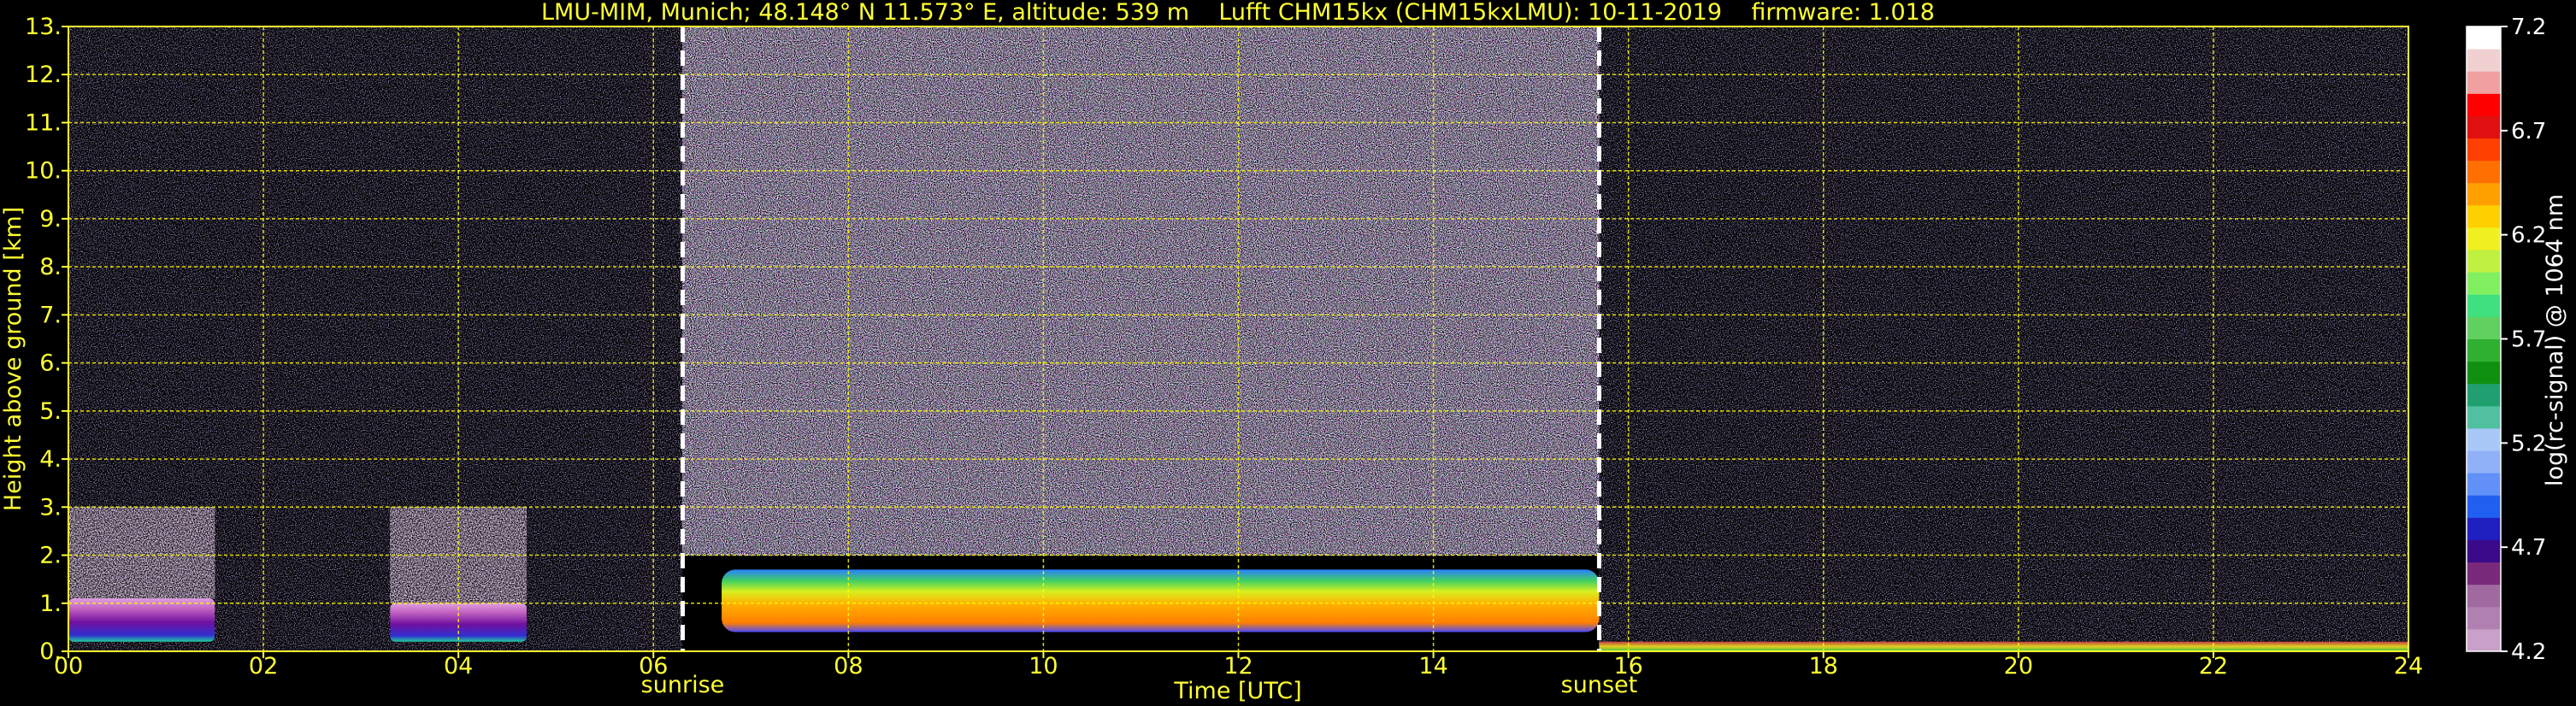 The height and width of the screenshot is (706, 2576). What do you see at coordinates (848, 666) in the screenshot?
I see `x-tick-label: 08` at bounding box center [848, 666].